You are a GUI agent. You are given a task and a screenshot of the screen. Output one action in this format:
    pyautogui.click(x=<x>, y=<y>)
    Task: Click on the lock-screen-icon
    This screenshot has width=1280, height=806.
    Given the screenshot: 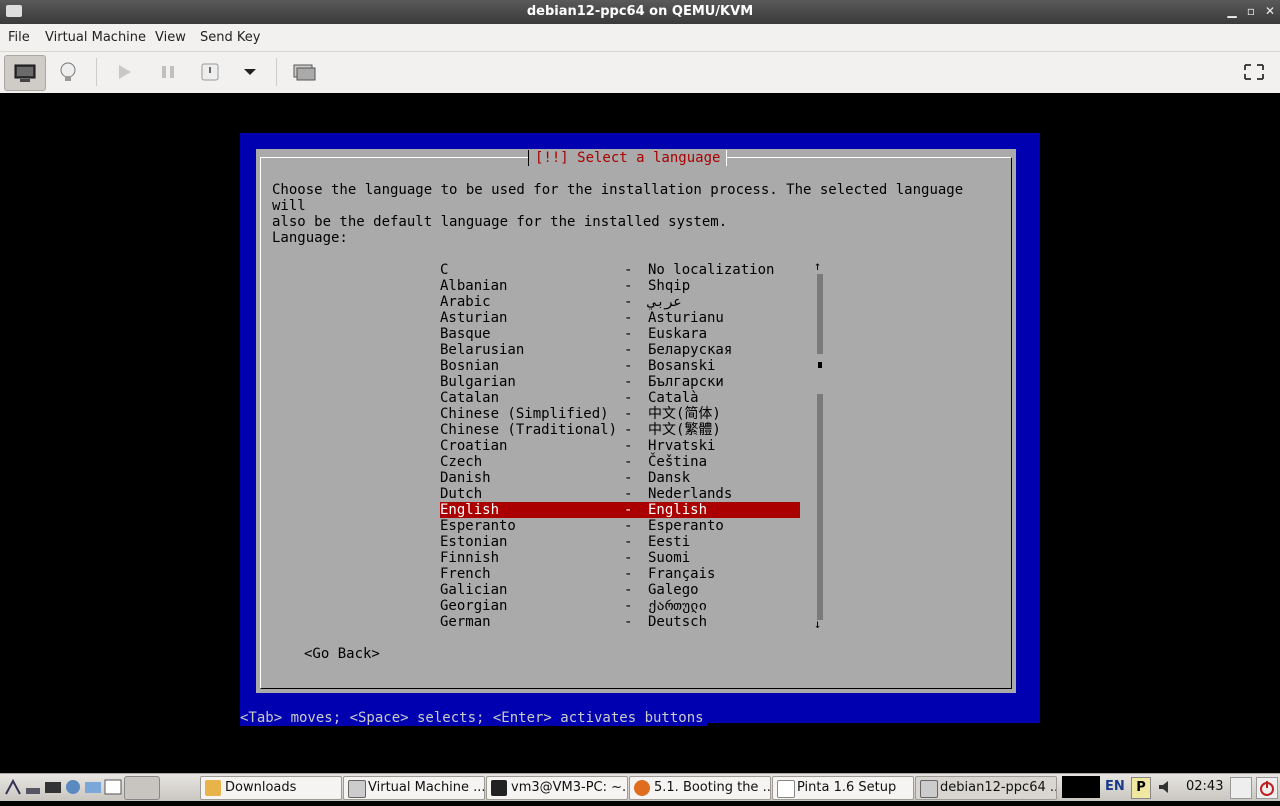 What is the action you would take?
    pyautogui.click(x=1241, y=788)
    